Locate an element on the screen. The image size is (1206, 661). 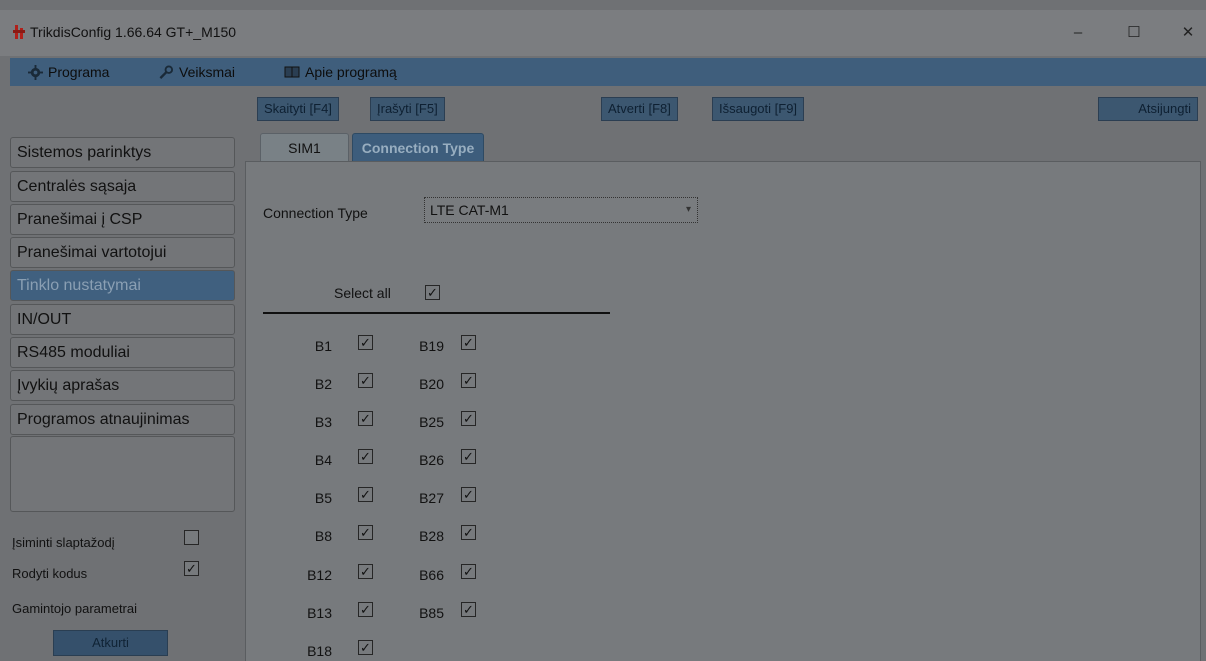
band-checkbox-b12: ✓ is located at coordinates (365, 571).